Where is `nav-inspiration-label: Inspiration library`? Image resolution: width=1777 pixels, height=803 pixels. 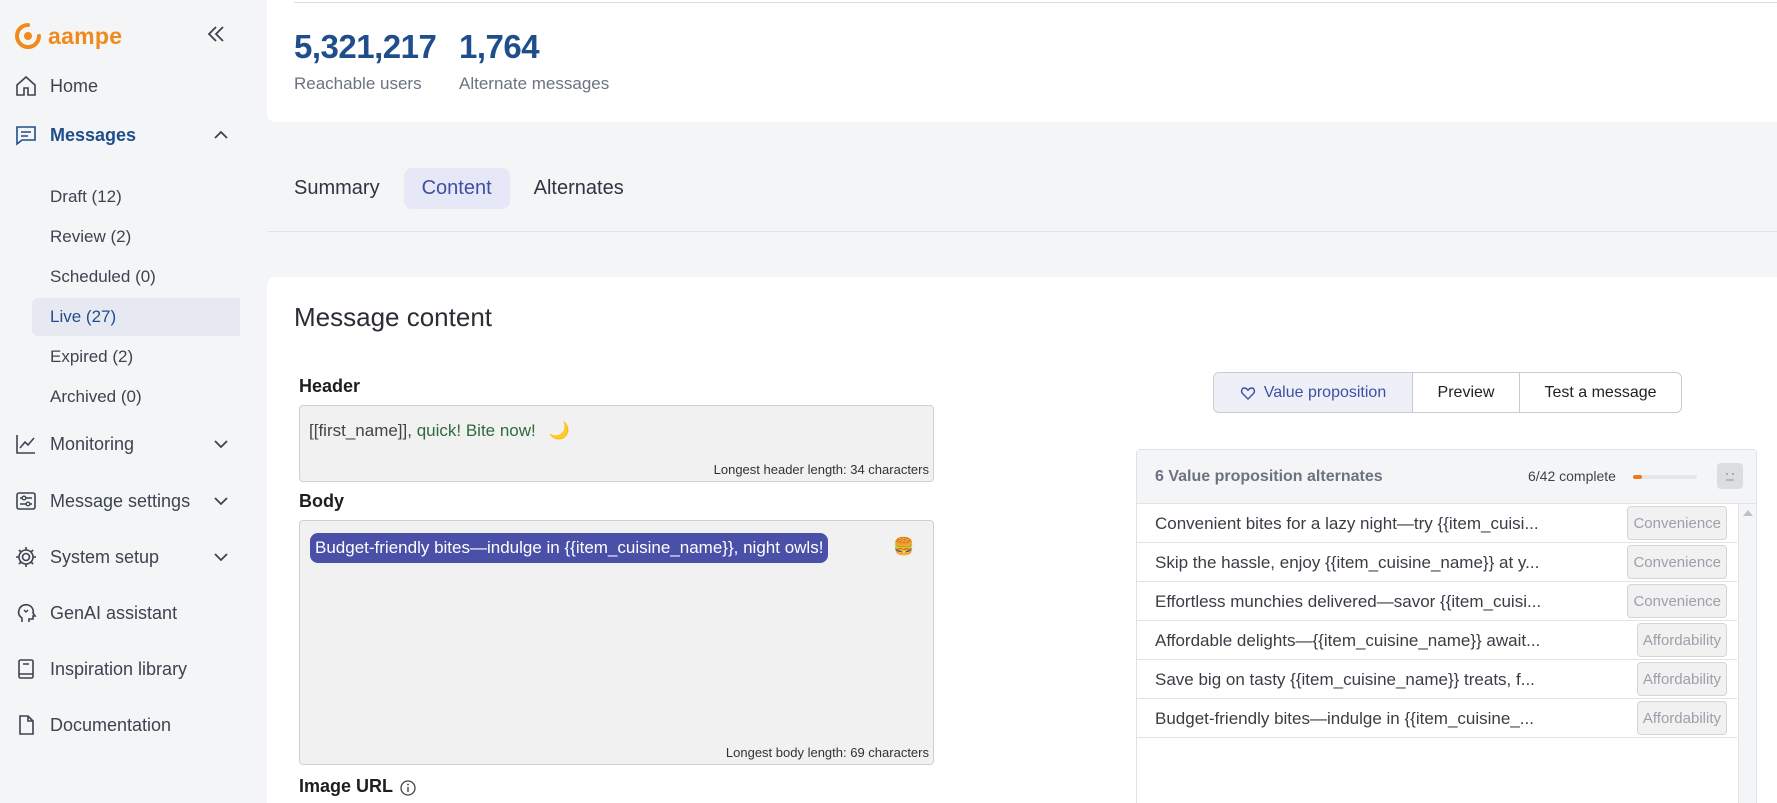
nav-inspiration-label: Inspiration library is located at coordinates (119, 668).